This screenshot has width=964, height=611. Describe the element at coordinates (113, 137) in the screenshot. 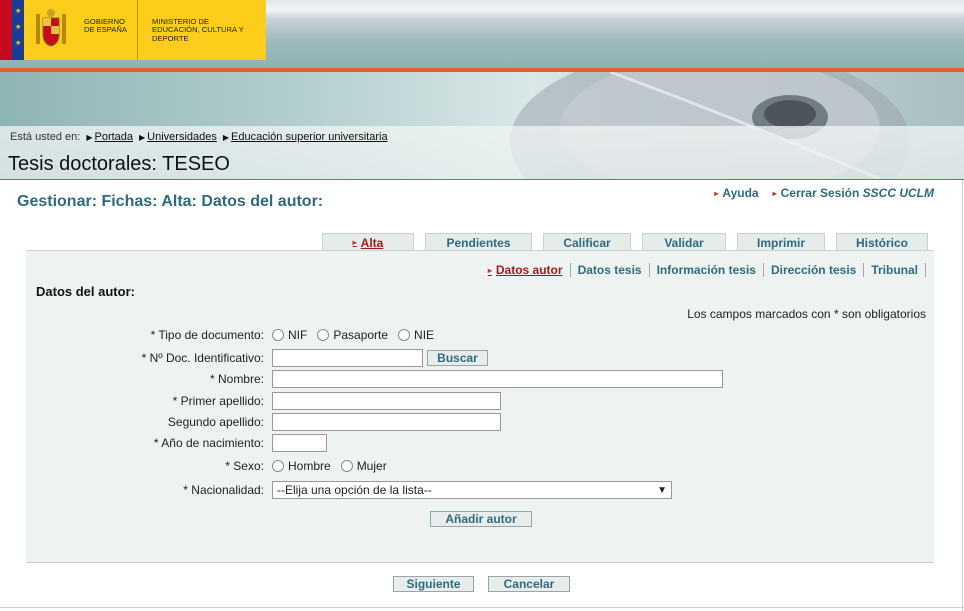

I see `breadcrumb-link-portada: Portada` at that location.